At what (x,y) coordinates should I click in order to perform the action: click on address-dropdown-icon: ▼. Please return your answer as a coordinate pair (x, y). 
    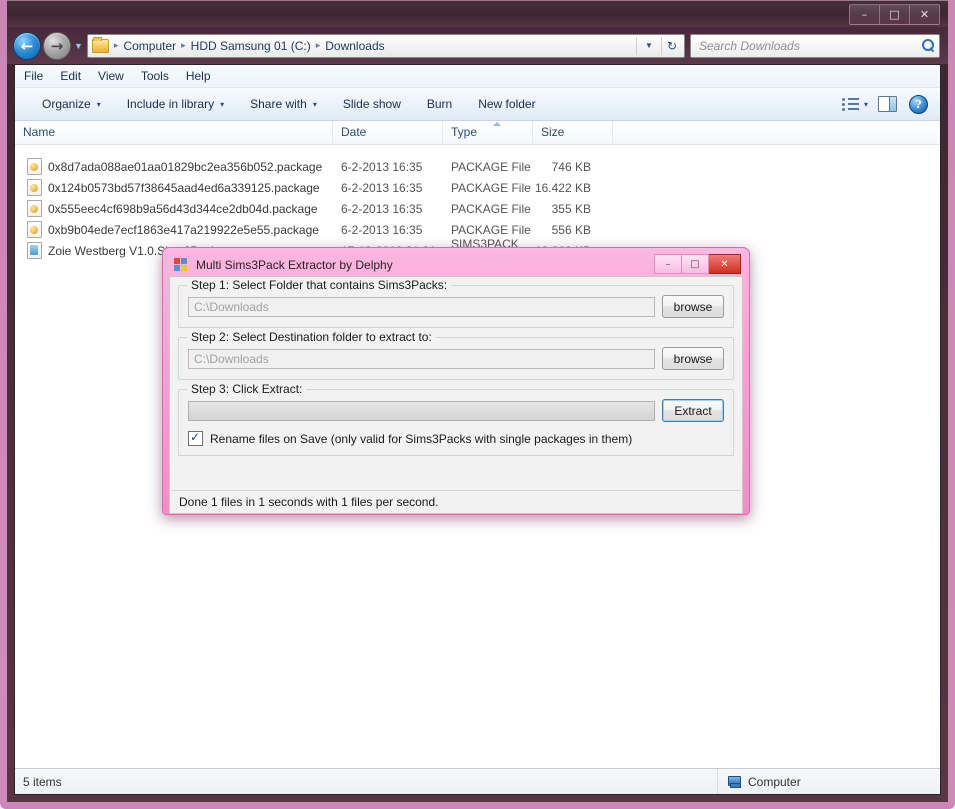
    Looking at the image, I should click on (648, 45).